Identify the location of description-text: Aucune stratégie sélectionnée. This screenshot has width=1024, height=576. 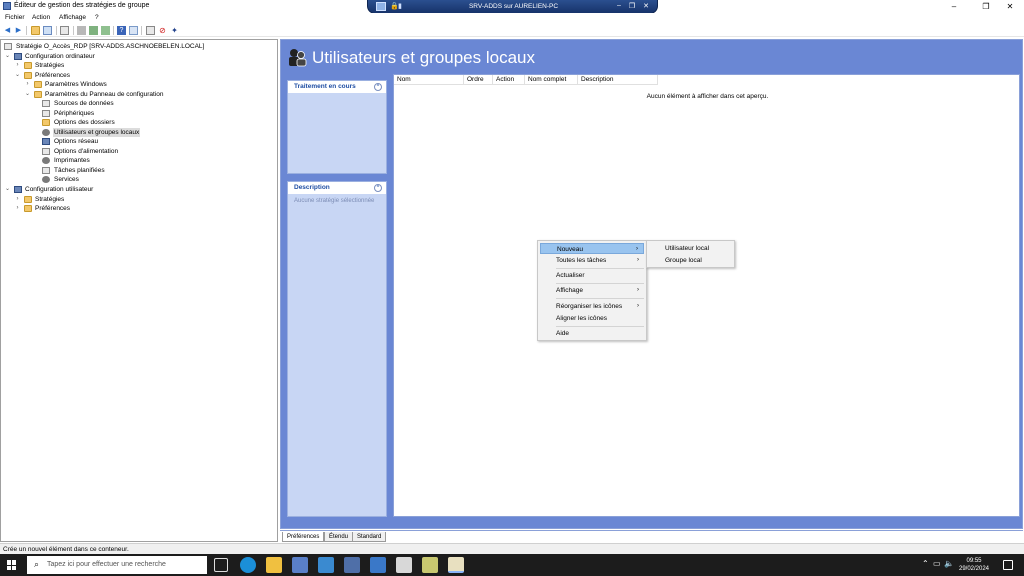
(334, 201).